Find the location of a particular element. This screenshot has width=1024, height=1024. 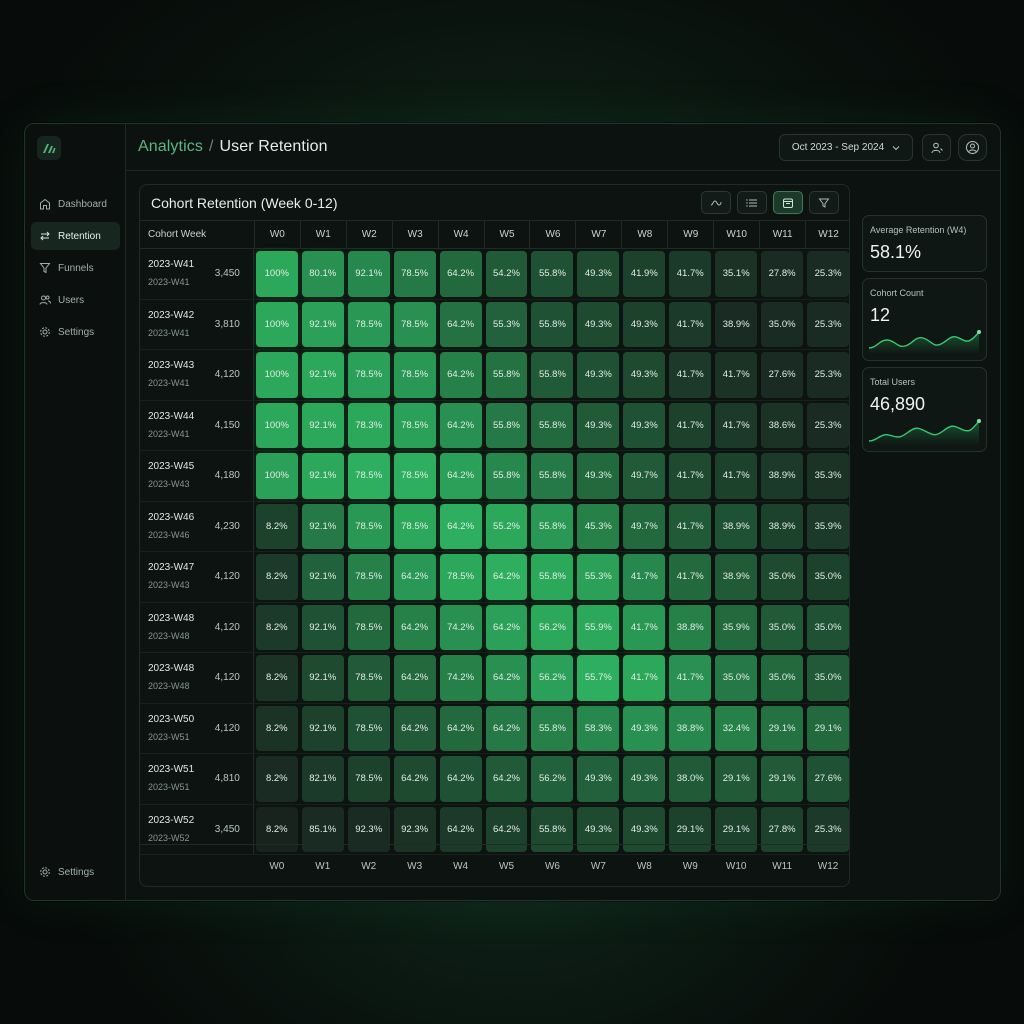

retention-cell: 82.1% is located at coordinates (323, 779).